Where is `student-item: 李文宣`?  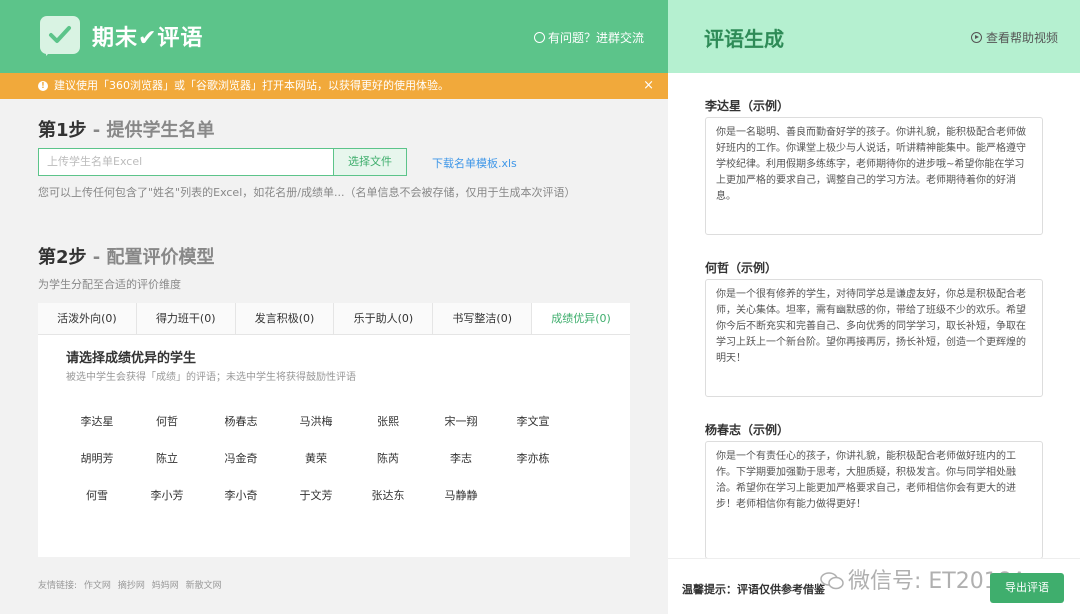 student-item: 李文宣 is located at coordinates (533, 421).